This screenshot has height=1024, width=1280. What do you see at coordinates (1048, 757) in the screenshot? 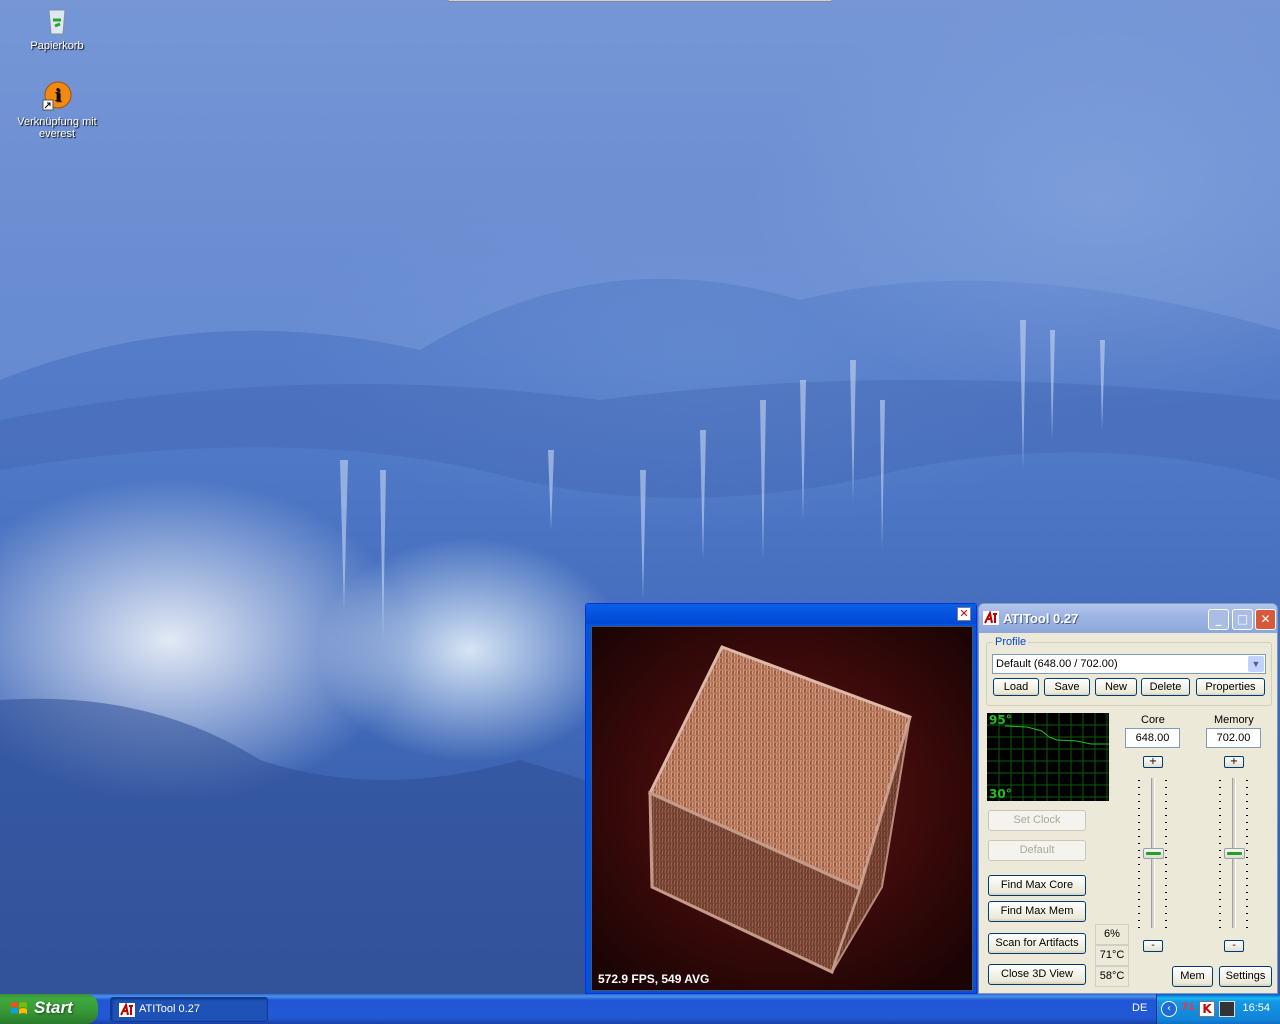
I see `temperature-graph: 95° 30°` at bounding box center [1048, 757].